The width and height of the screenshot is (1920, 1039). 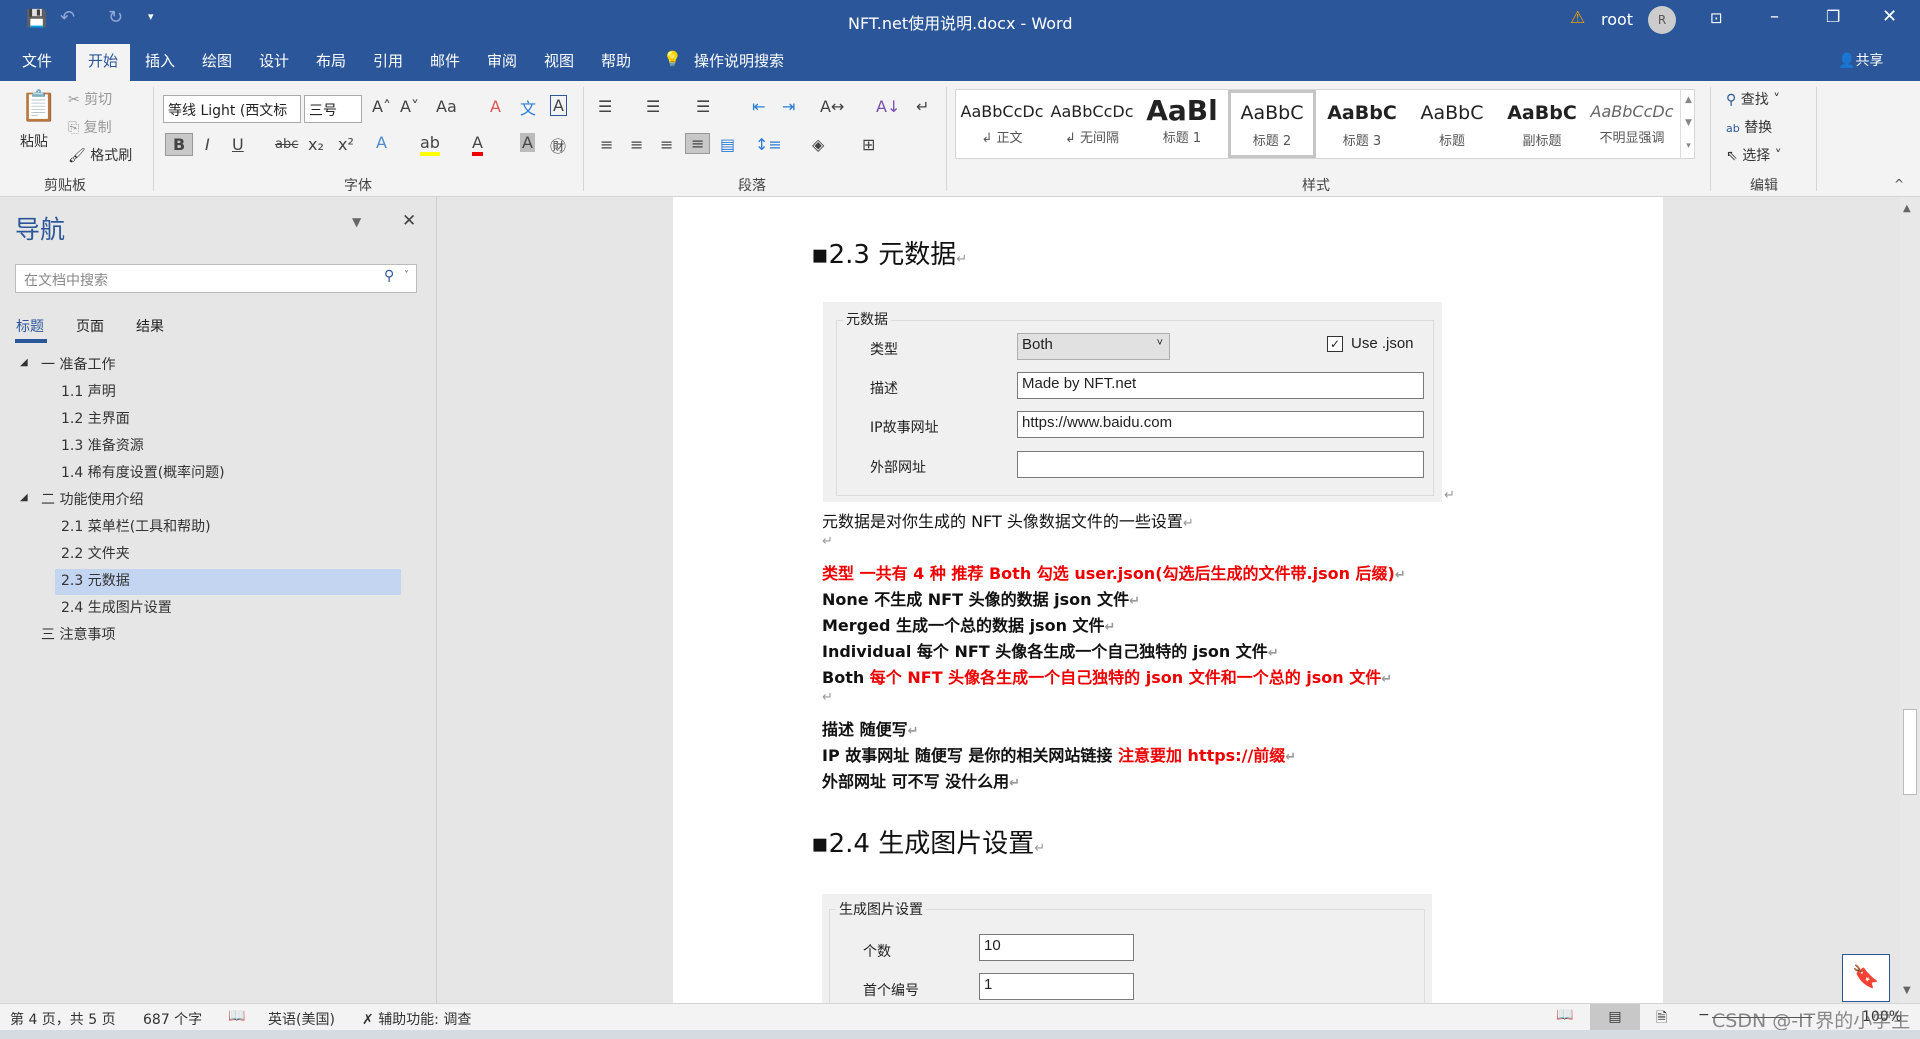 What do you see at coordinates (286, 144) in the screenshot?
I see `strikethrough-icon: abc` at bounding box center [286, 144].